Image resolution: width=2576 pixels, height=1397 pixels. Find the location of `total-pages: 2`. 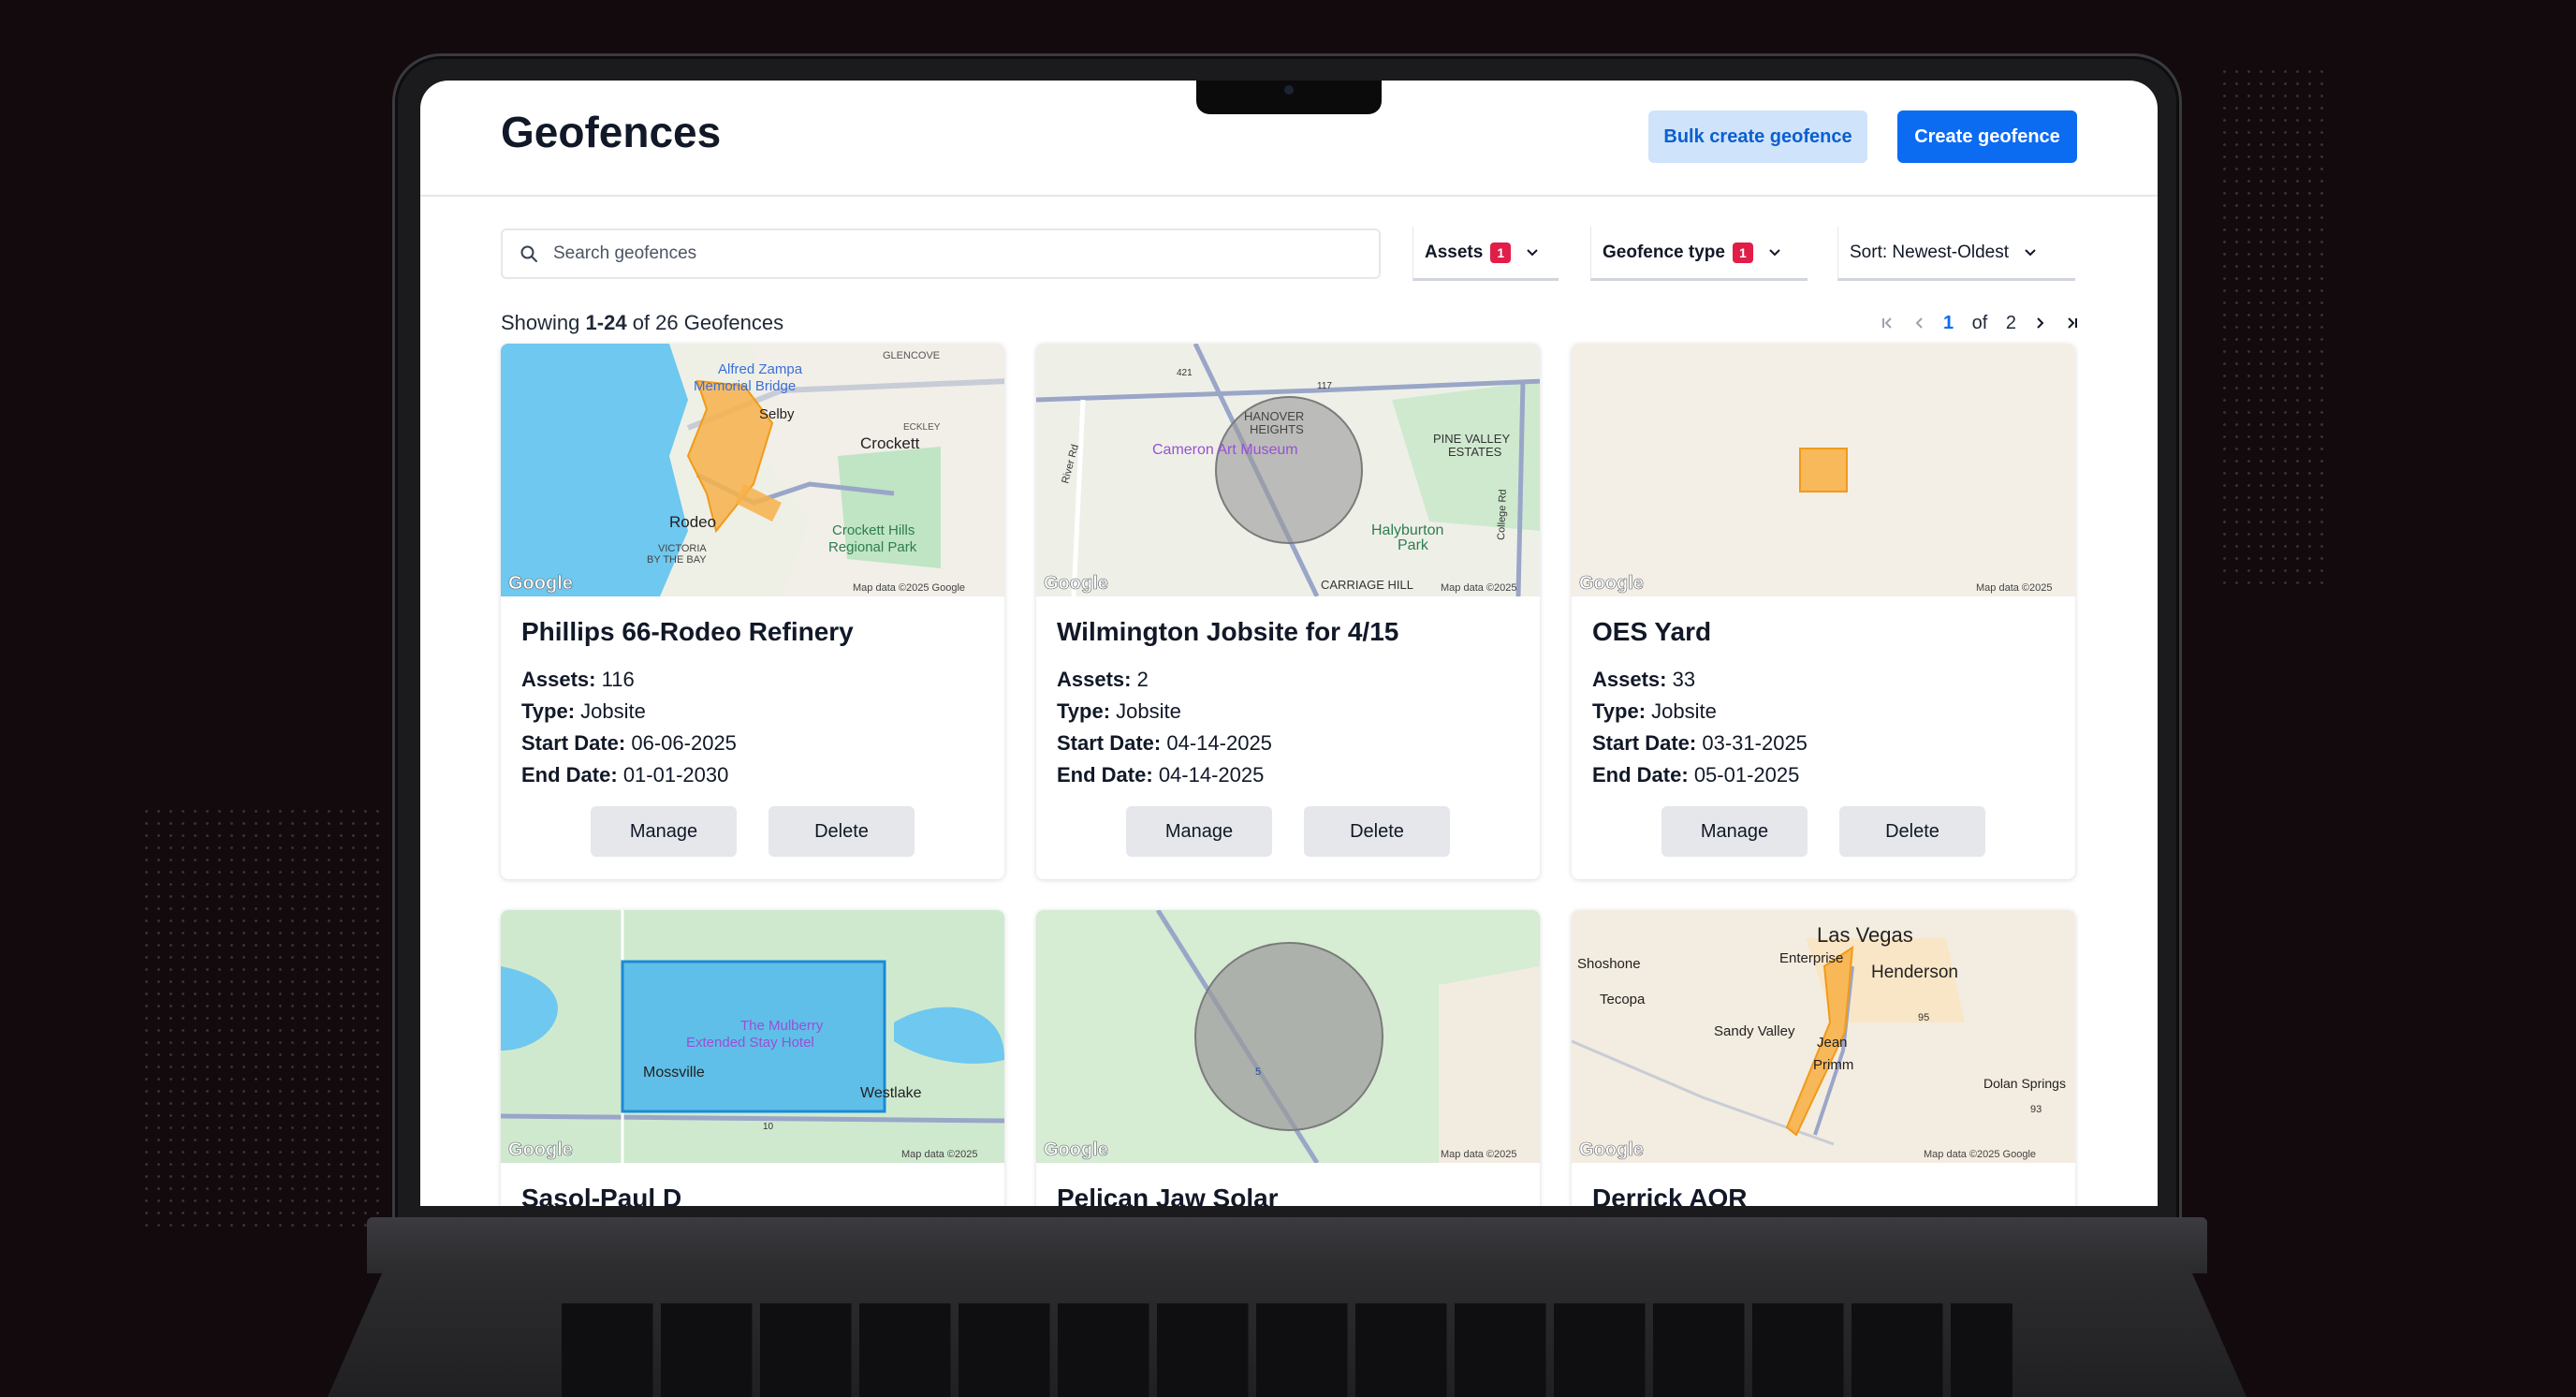

total-pages: 2 is located at coordinates (2010, 322).